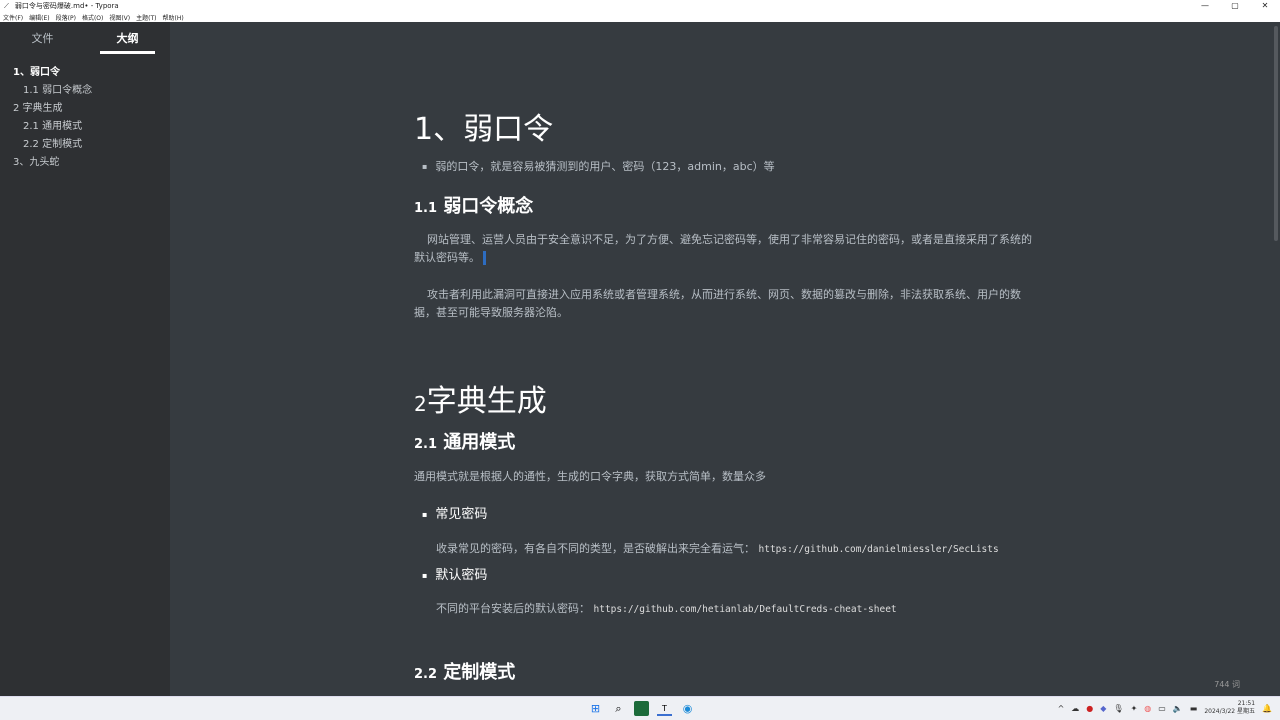 The width and height of the screenshot is (1280, 720). I want to click on heading-number: 2.1, so click(426, 444).